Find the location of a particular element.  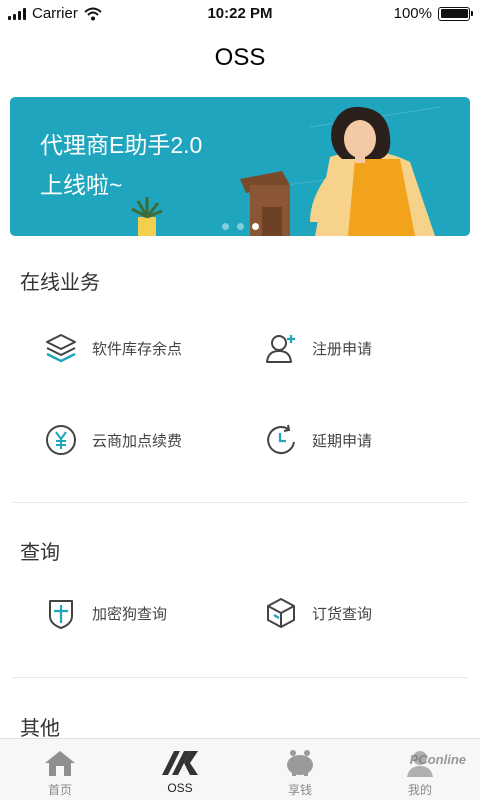

add-user-icon is located at coordinates (281, 348).